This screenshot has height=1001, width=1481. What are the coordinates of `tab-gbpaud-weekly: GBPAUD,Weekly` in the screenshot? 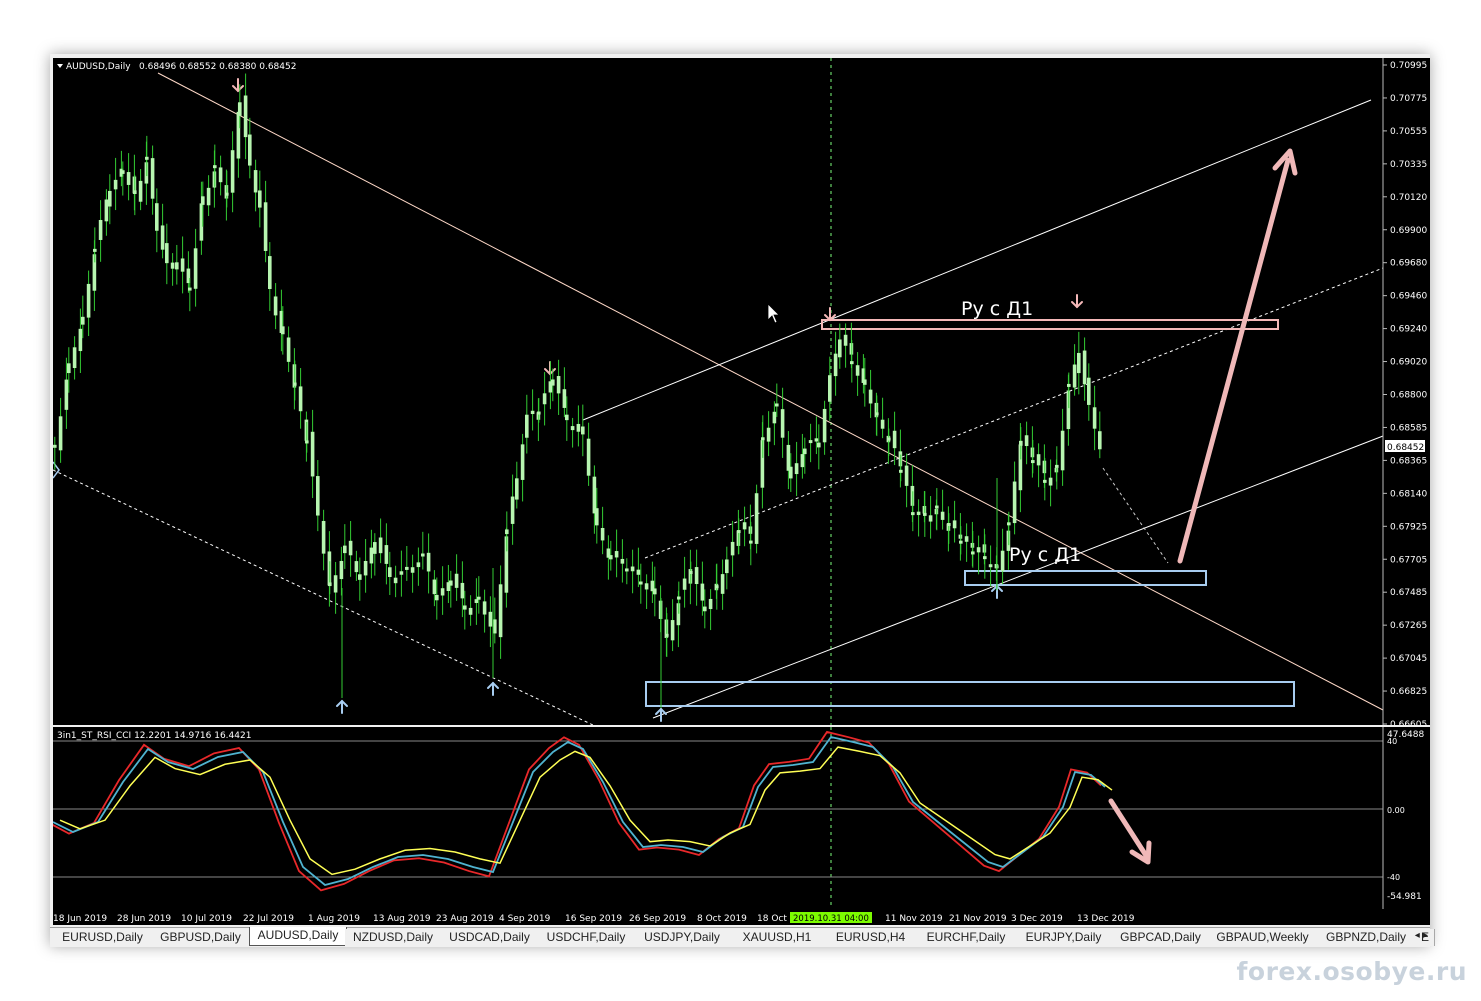 It's located at (1263, 937).